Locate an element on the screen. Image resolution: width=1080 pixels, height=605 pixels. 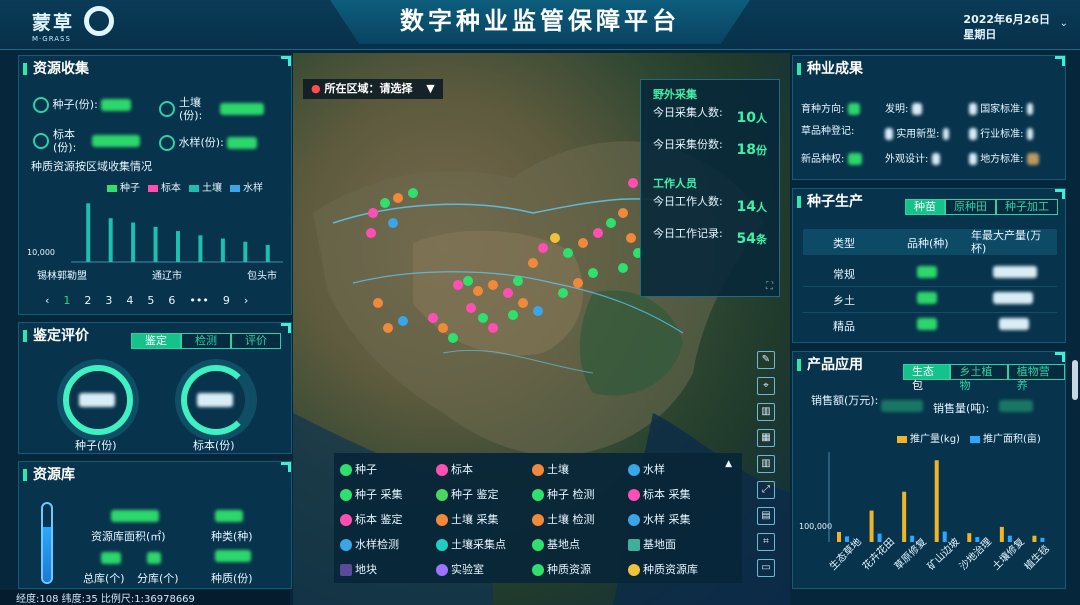
date-display: 2022年6月26日 星期日 is located at coordinates (1006, 27).